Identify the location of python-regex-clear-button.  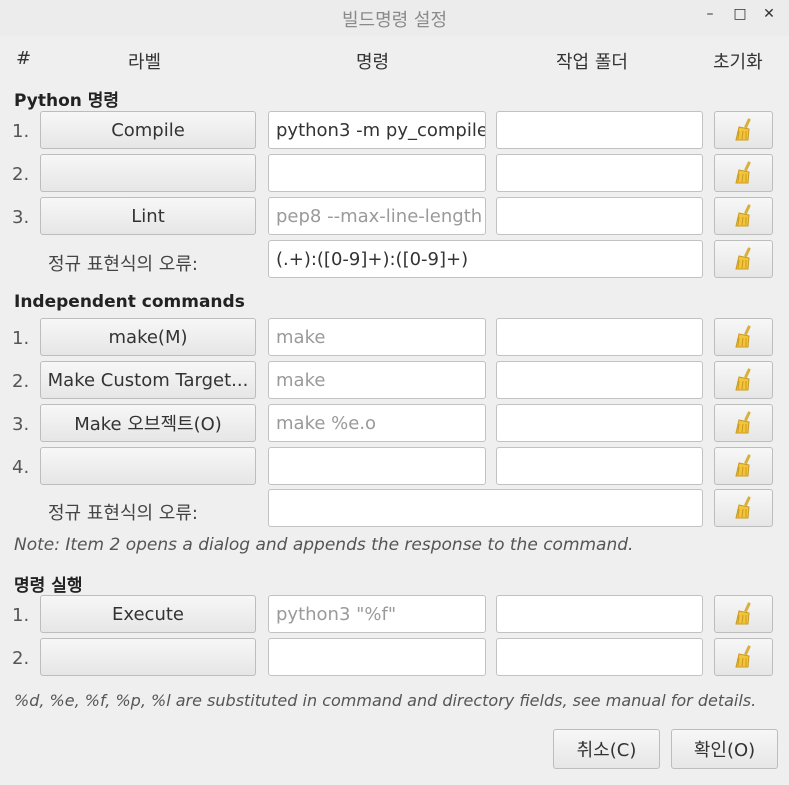
(743, 259).